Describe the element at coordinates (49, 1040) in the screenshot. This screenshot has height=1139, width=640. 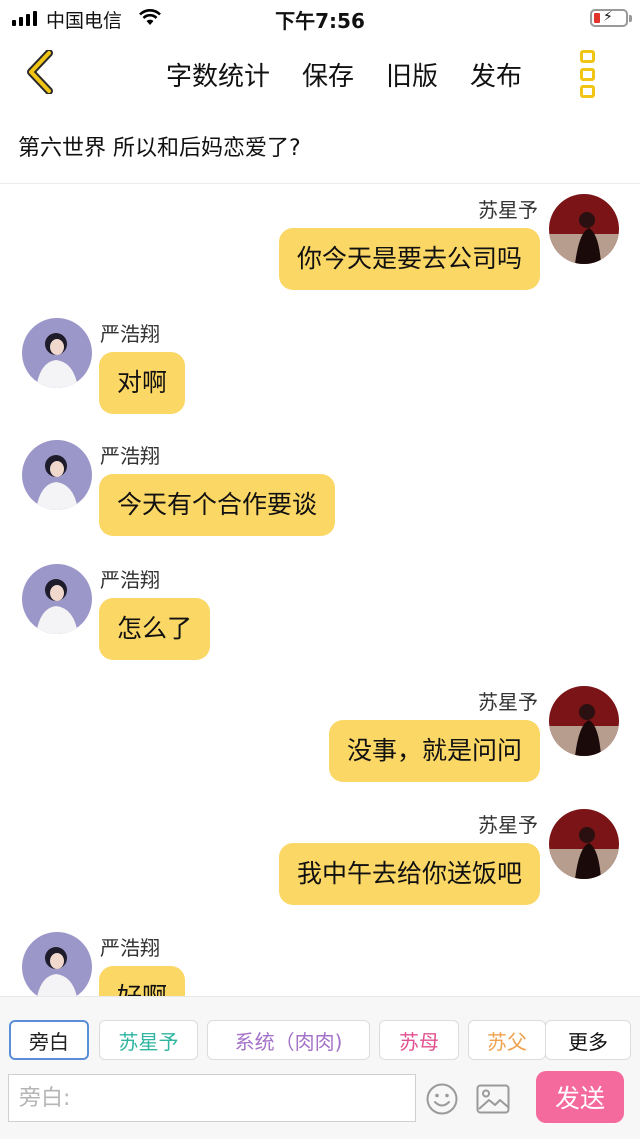
I see `role-chip-narration: 旁白` at that location.